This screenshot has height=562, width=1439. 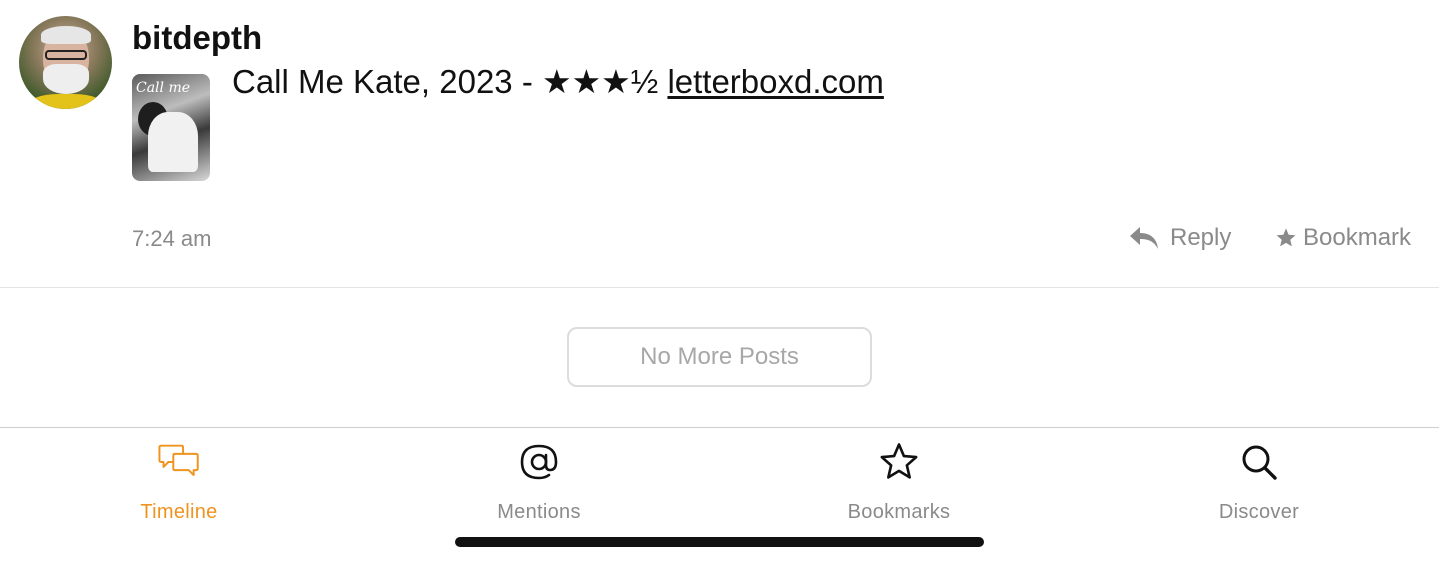 I want to click on thumbnail-caption: Call me, so click(x=163, y=88).